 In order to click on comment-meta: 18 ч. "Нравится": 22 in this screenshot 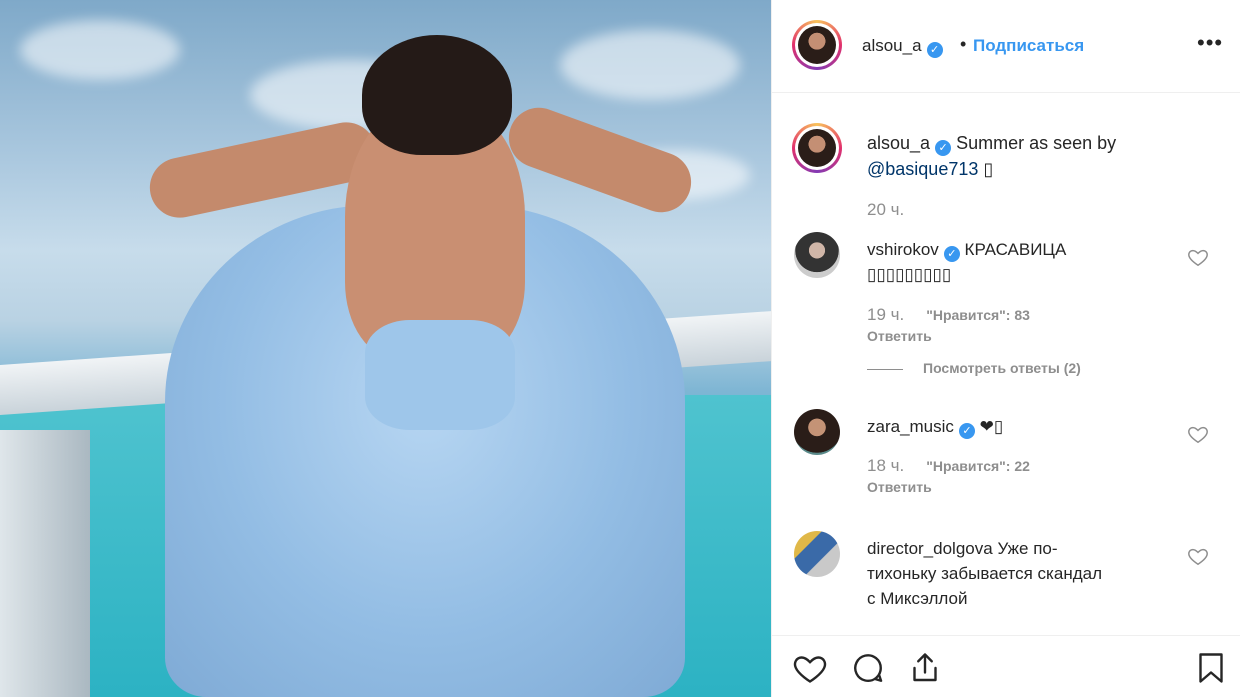, I will do `click(948, 466)`.